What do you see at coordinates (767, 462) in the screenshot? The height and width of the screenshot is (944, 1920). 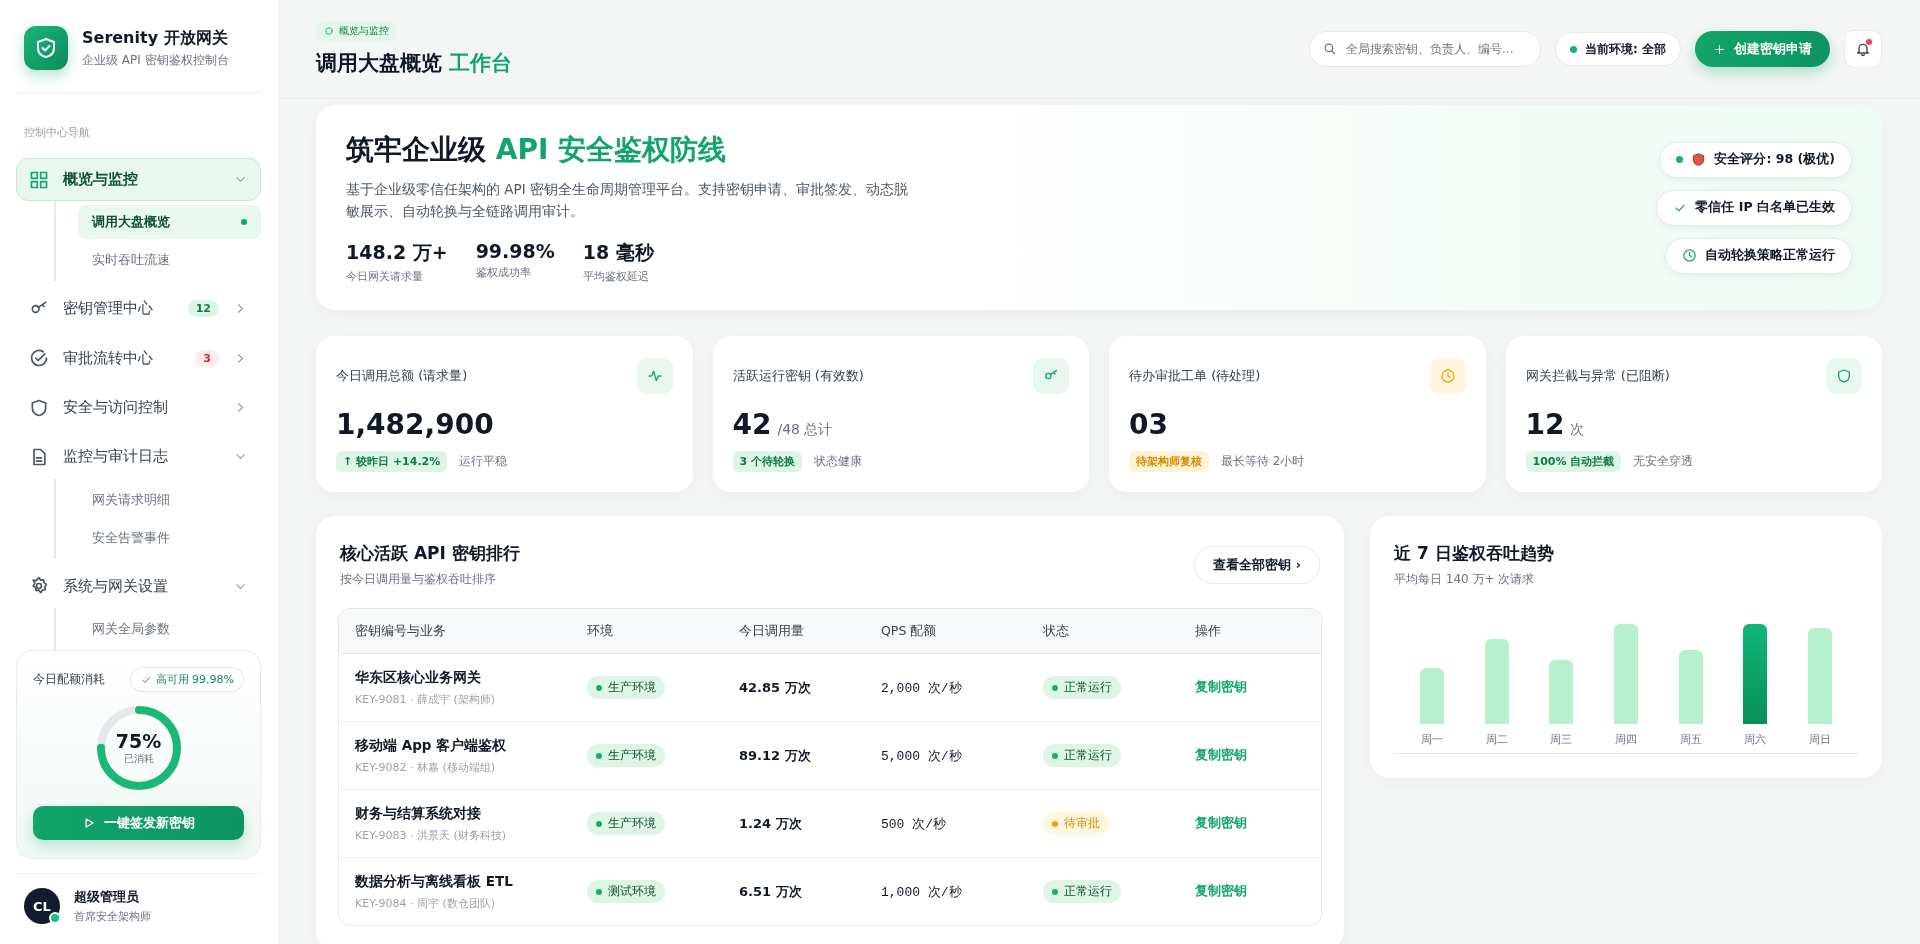 I see `trend-chip: 3 个待轮换` at bounding box center [767, 462].